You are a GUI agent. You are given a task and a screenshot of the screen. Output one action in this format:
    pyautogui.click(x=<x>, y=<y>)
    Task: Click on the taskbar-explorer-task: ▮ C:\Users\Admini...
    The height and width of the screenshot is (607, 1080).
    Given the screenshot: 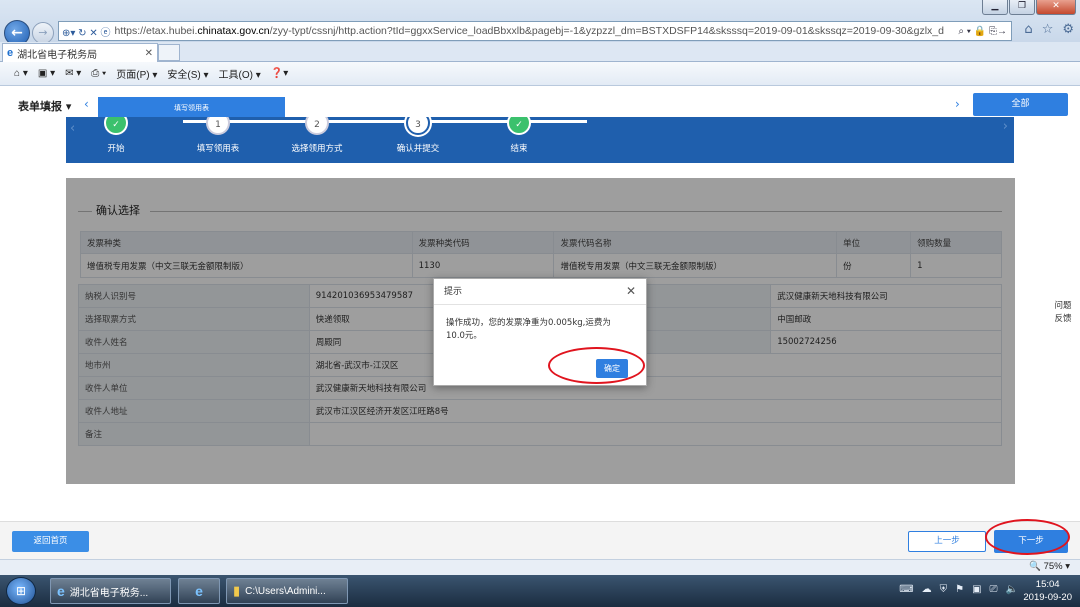 What is the action you would take?
    pyautogui.click(x=287, y=591)
    